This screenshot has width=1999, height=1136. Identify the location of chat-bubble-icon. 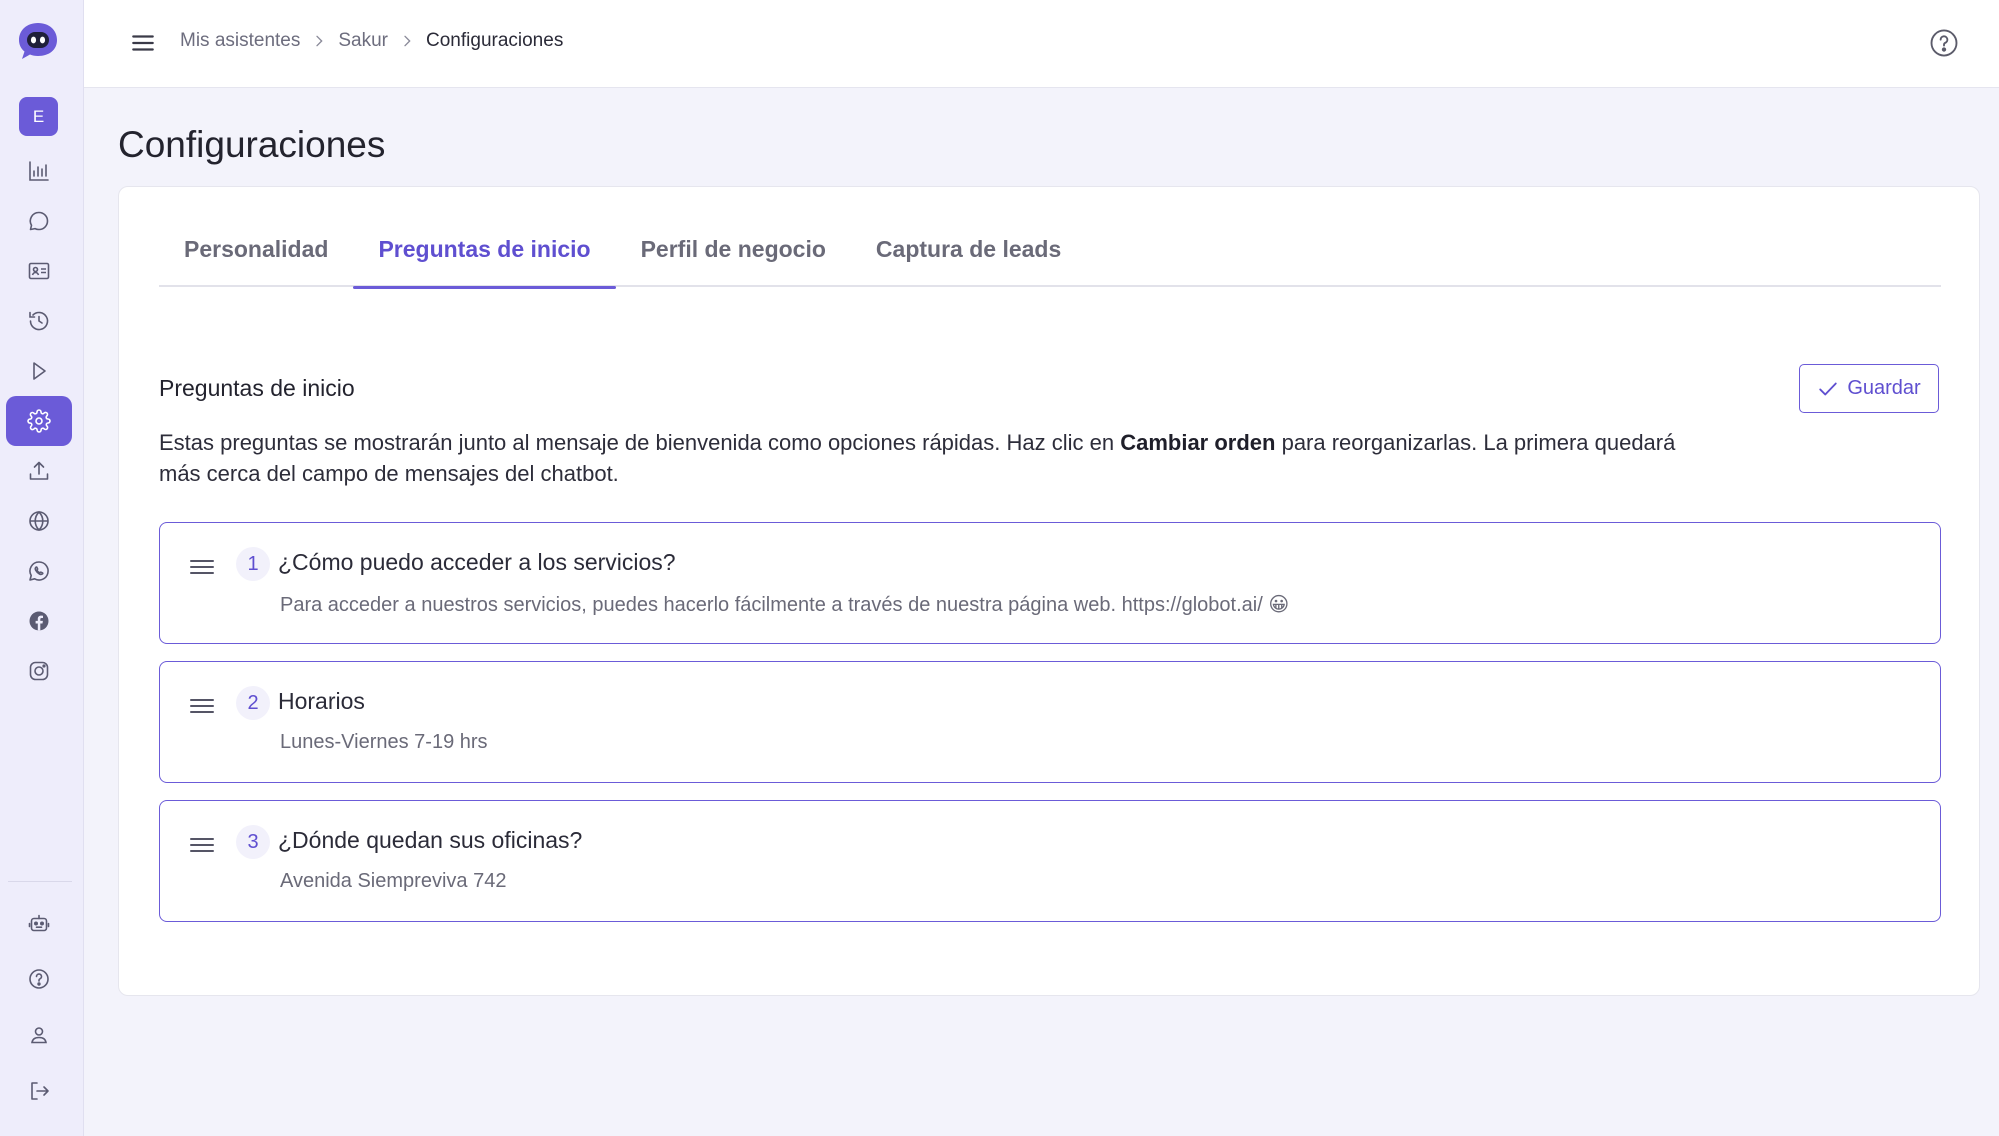
(39, 221).